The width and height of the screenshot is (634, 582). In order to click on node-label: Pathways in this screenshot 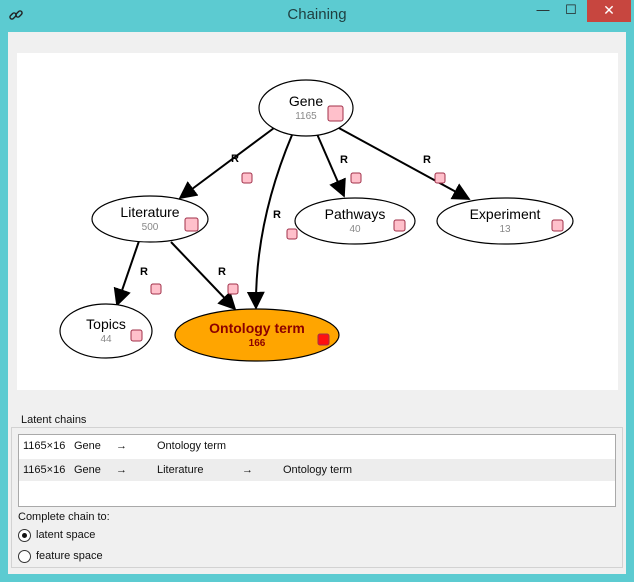, I will do `click(355, 214)`.